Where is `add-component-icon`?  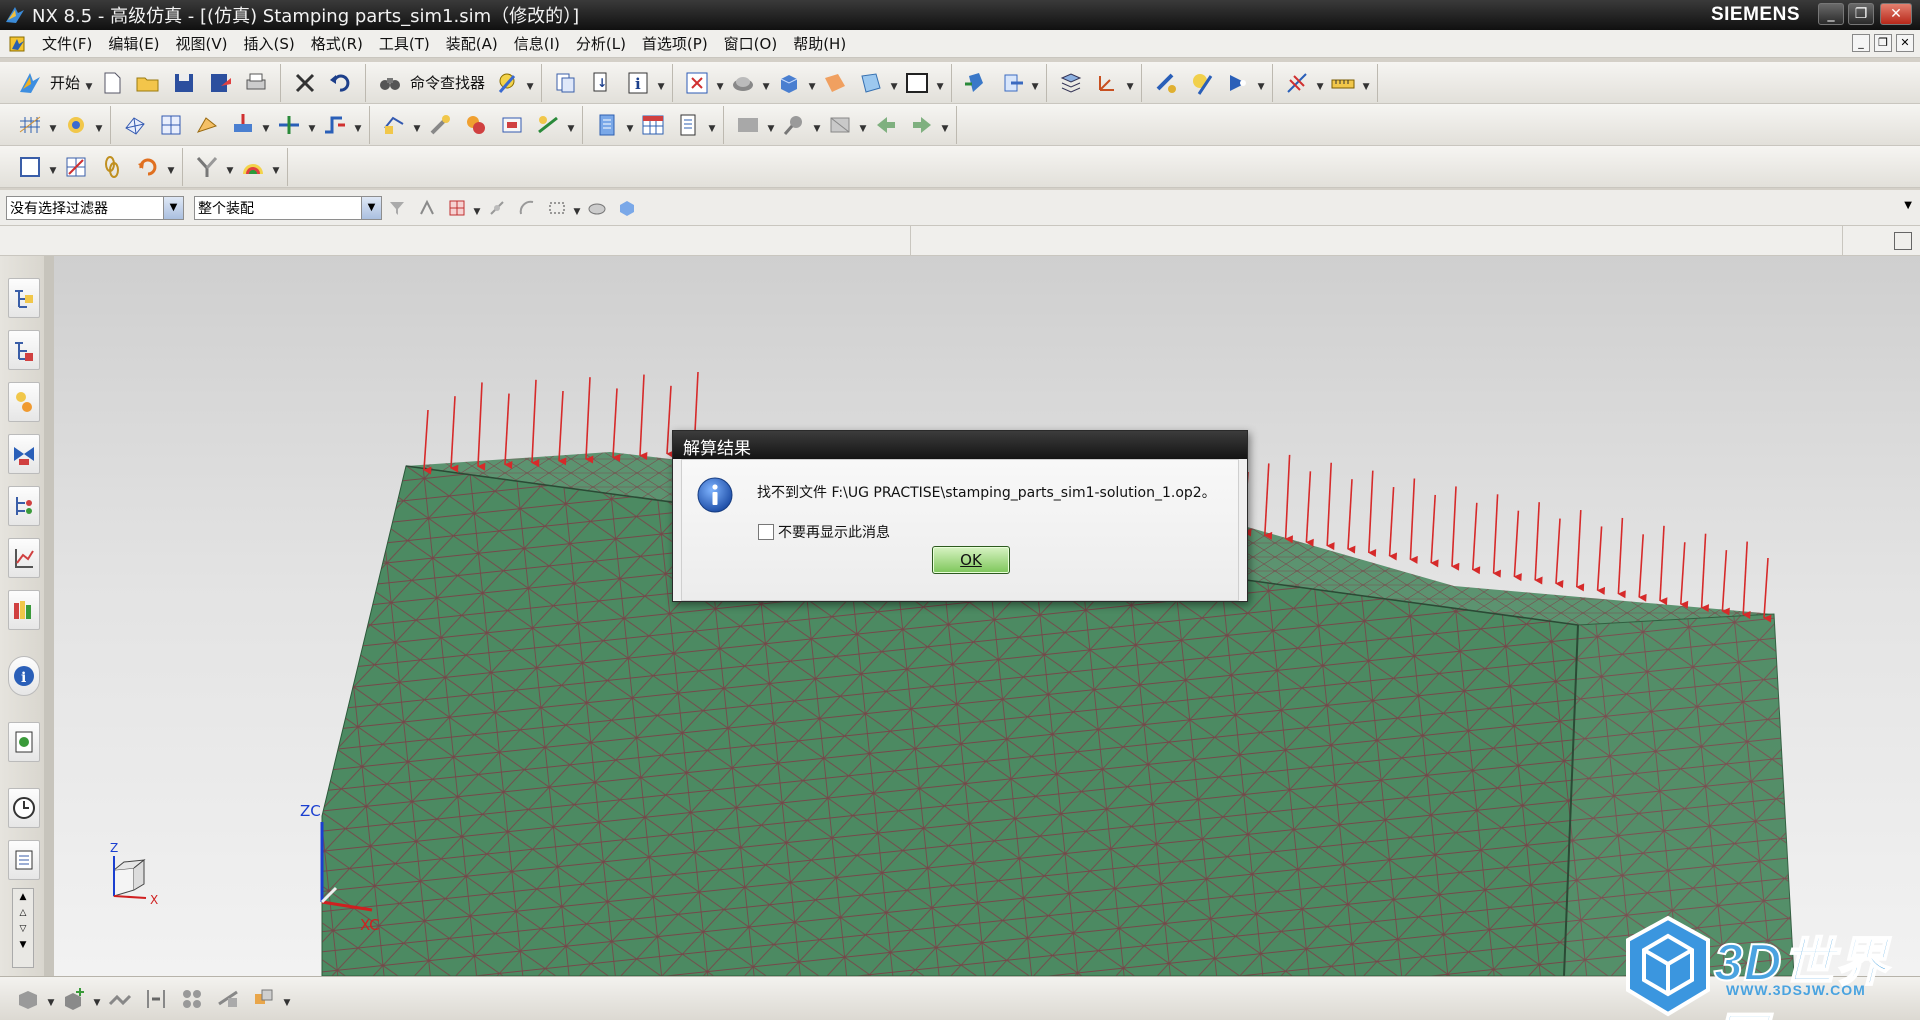 add-component-icon is located at coordinates (74, 999).